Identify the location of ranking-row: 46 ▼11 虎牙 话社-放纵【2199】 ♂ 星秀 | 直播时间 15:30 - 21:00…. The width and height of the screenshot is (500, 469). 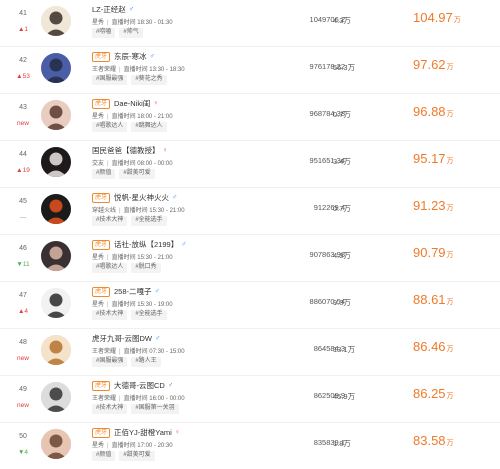
(250, 258).